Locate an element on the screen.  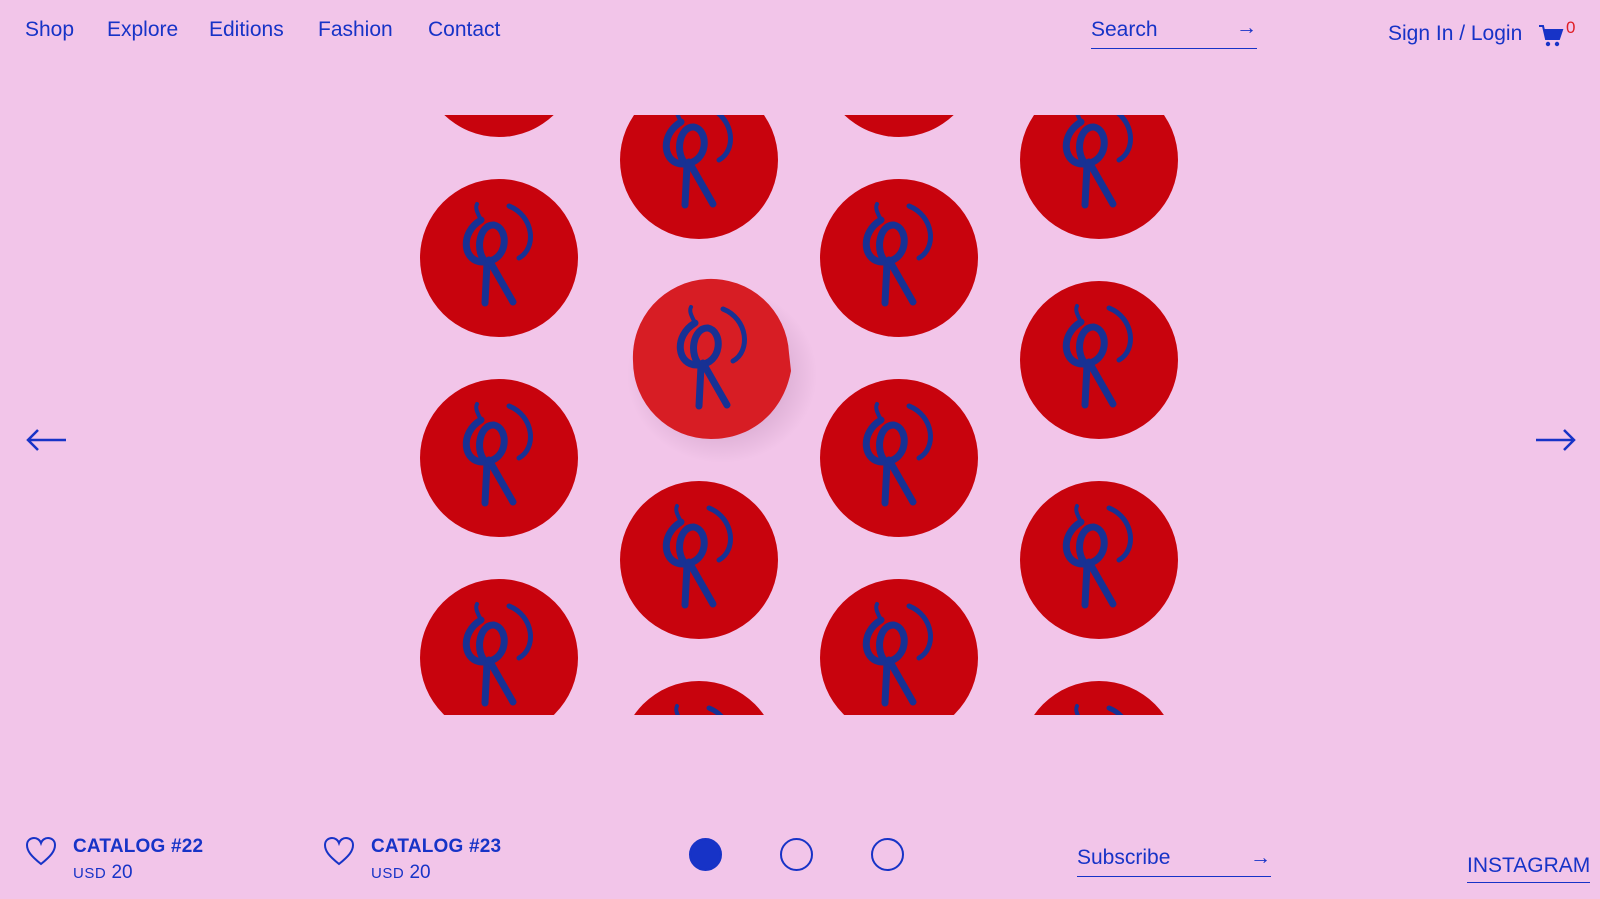
arrow-right-icon is located at coordinates (1556, 442).